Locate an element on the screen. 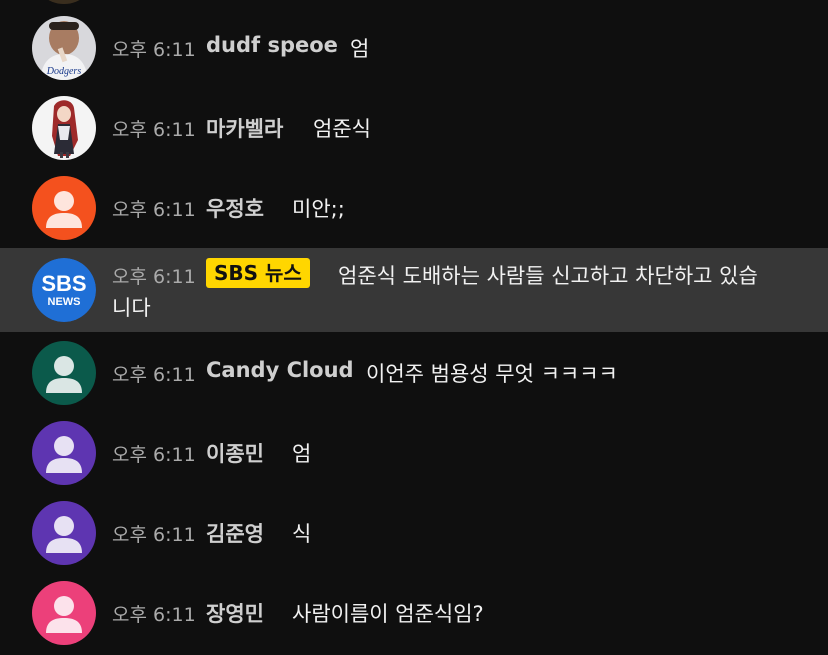  chat-message: 오후 6:11 Candy Cloud 이언주 범용성 무엇 ㅋㅋㅋㅋ is located at coordinates (414, 373).